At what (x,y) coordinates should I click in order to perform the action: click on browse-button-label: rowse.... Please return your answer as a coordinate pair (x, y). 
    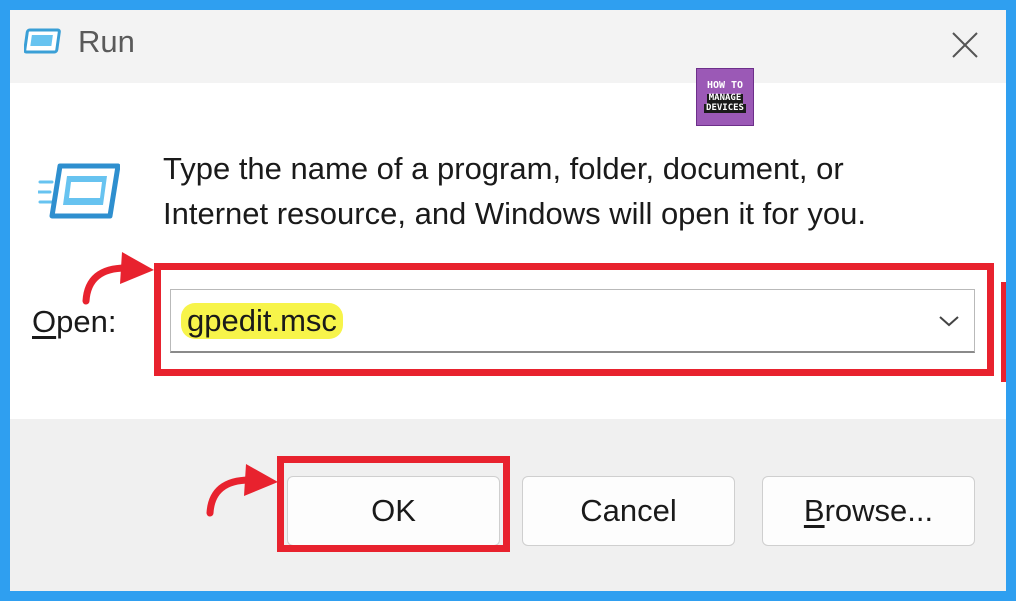
    Looking at the image, I should click on (879, 510).